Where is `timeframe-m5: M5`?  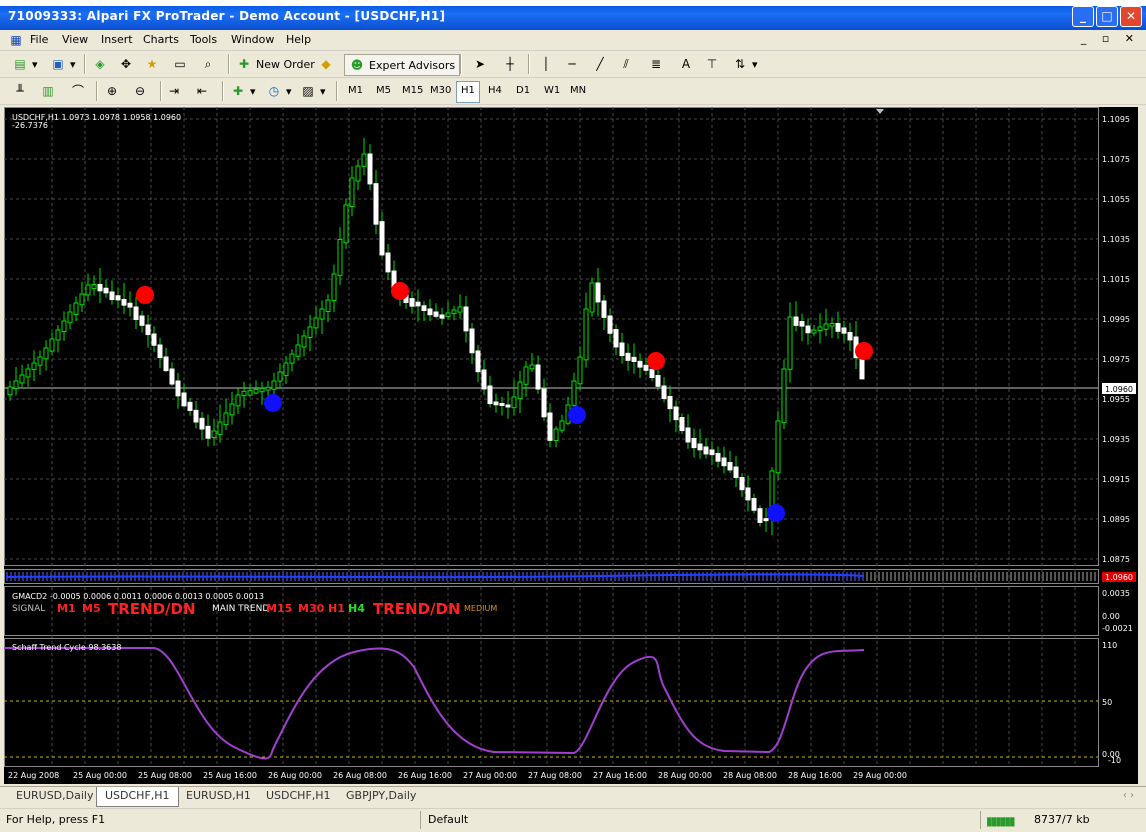
timeframe-m5: M5 is located at coordinates (383, 91).